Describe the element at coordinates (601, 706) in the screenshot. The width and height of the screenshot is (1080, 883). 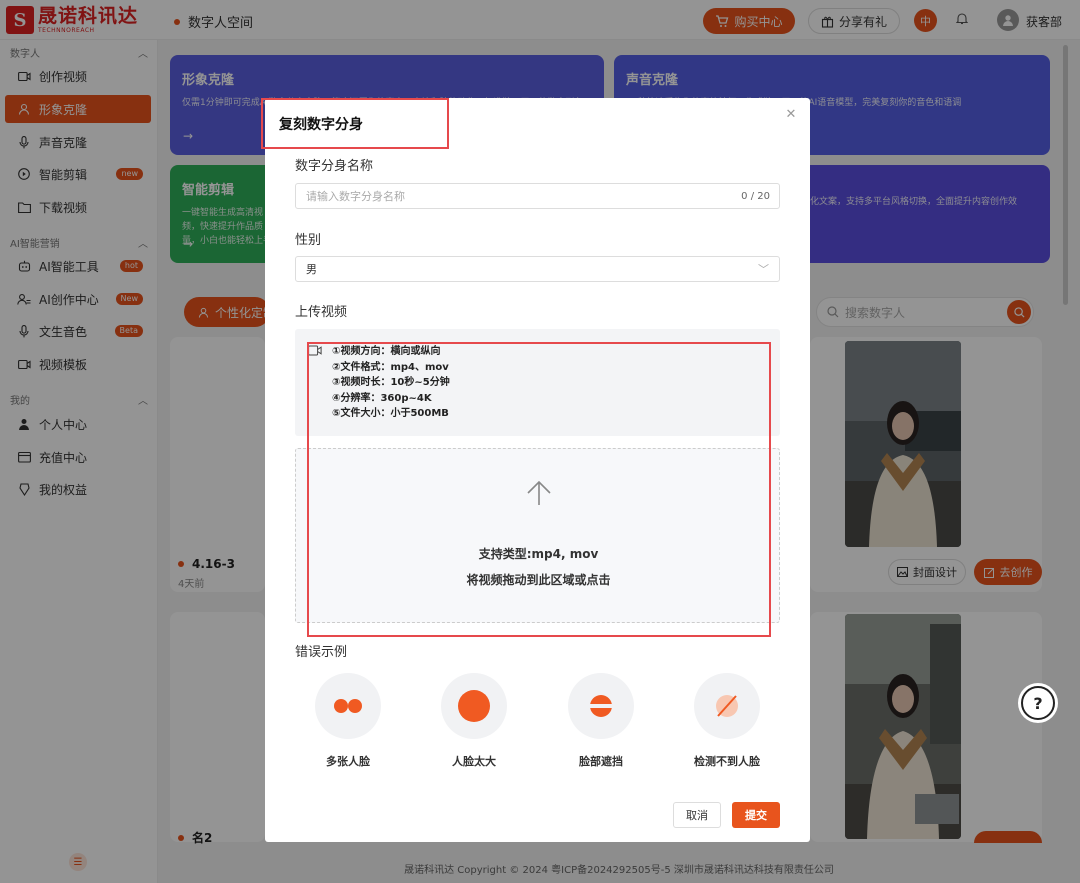
I see `face-covered-icon` at that location.